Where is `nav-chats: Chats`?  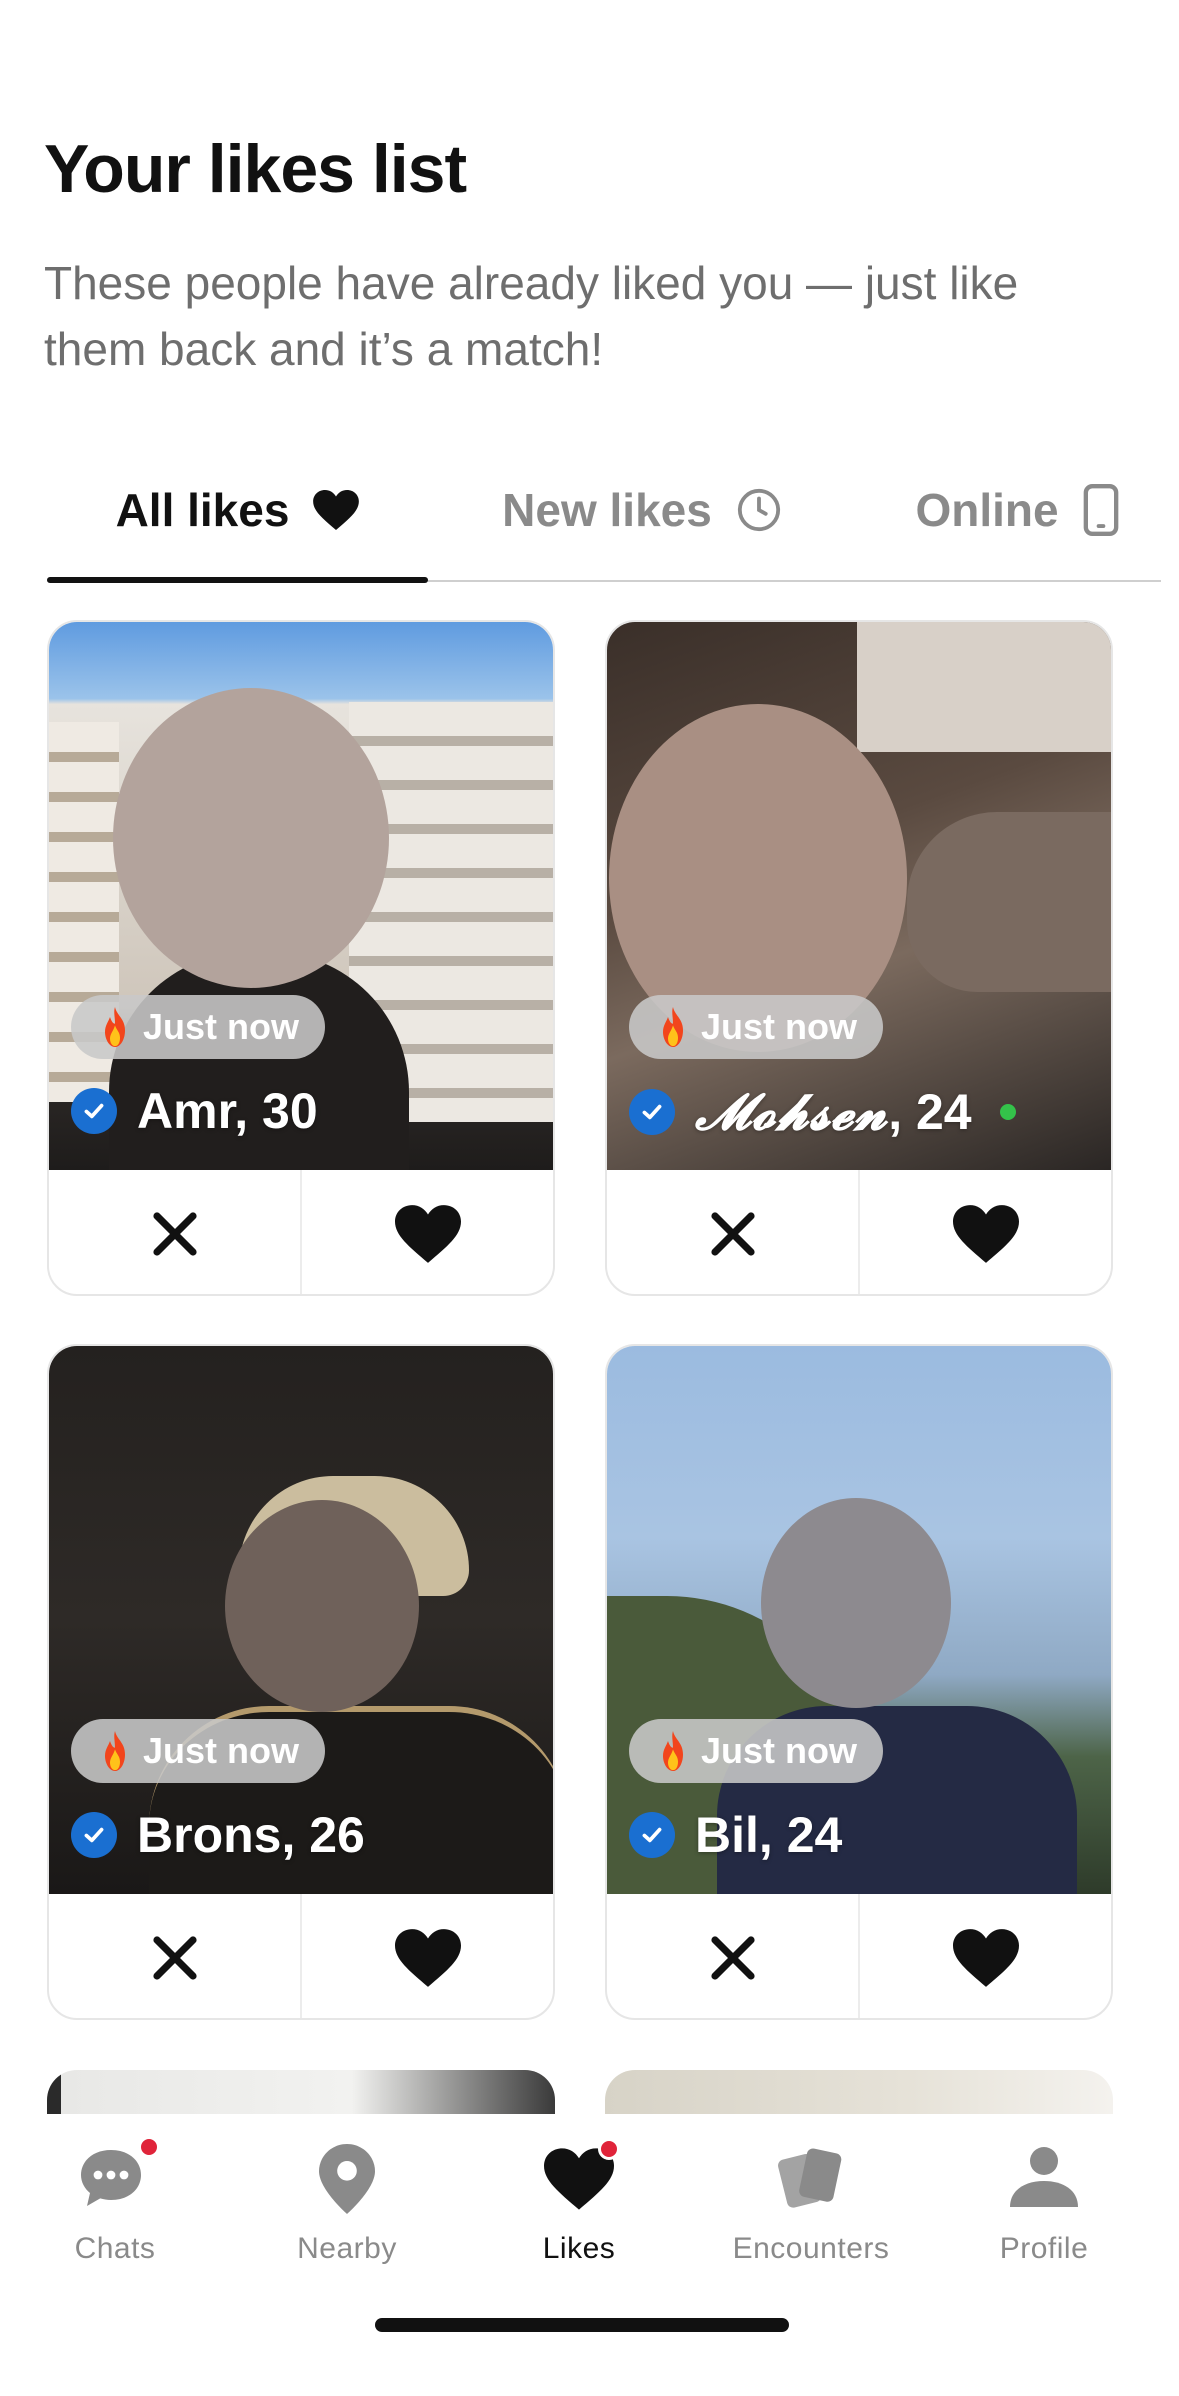 nav-chats: Chats is located at coordinates (115, 2200).